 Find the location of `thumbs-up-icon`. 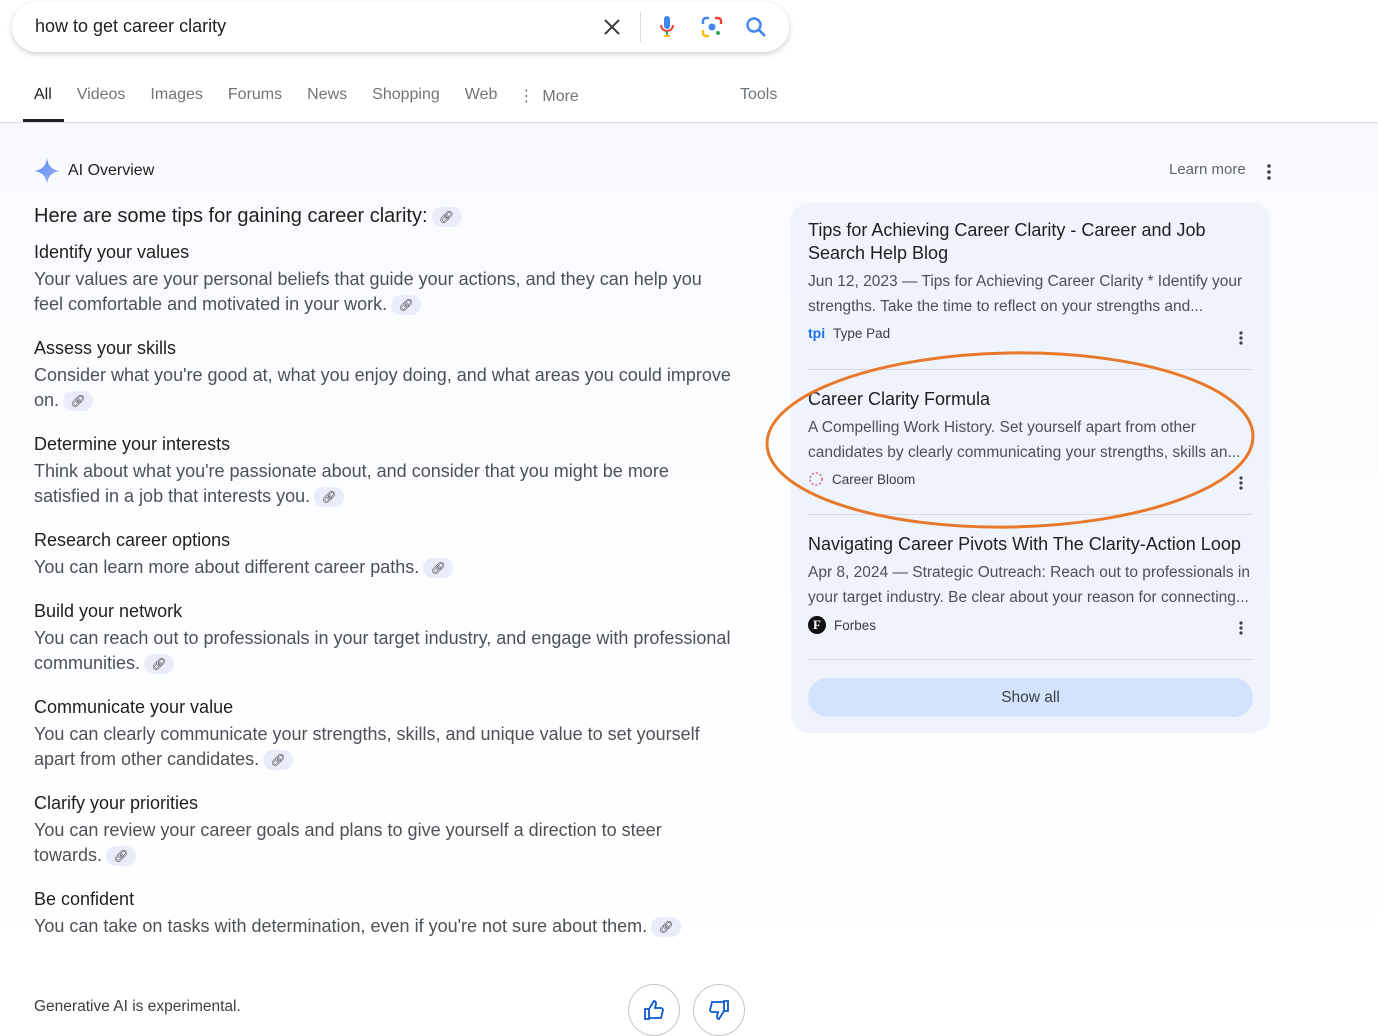

thumbs-up-icon is located at coordinates (654, 1010).